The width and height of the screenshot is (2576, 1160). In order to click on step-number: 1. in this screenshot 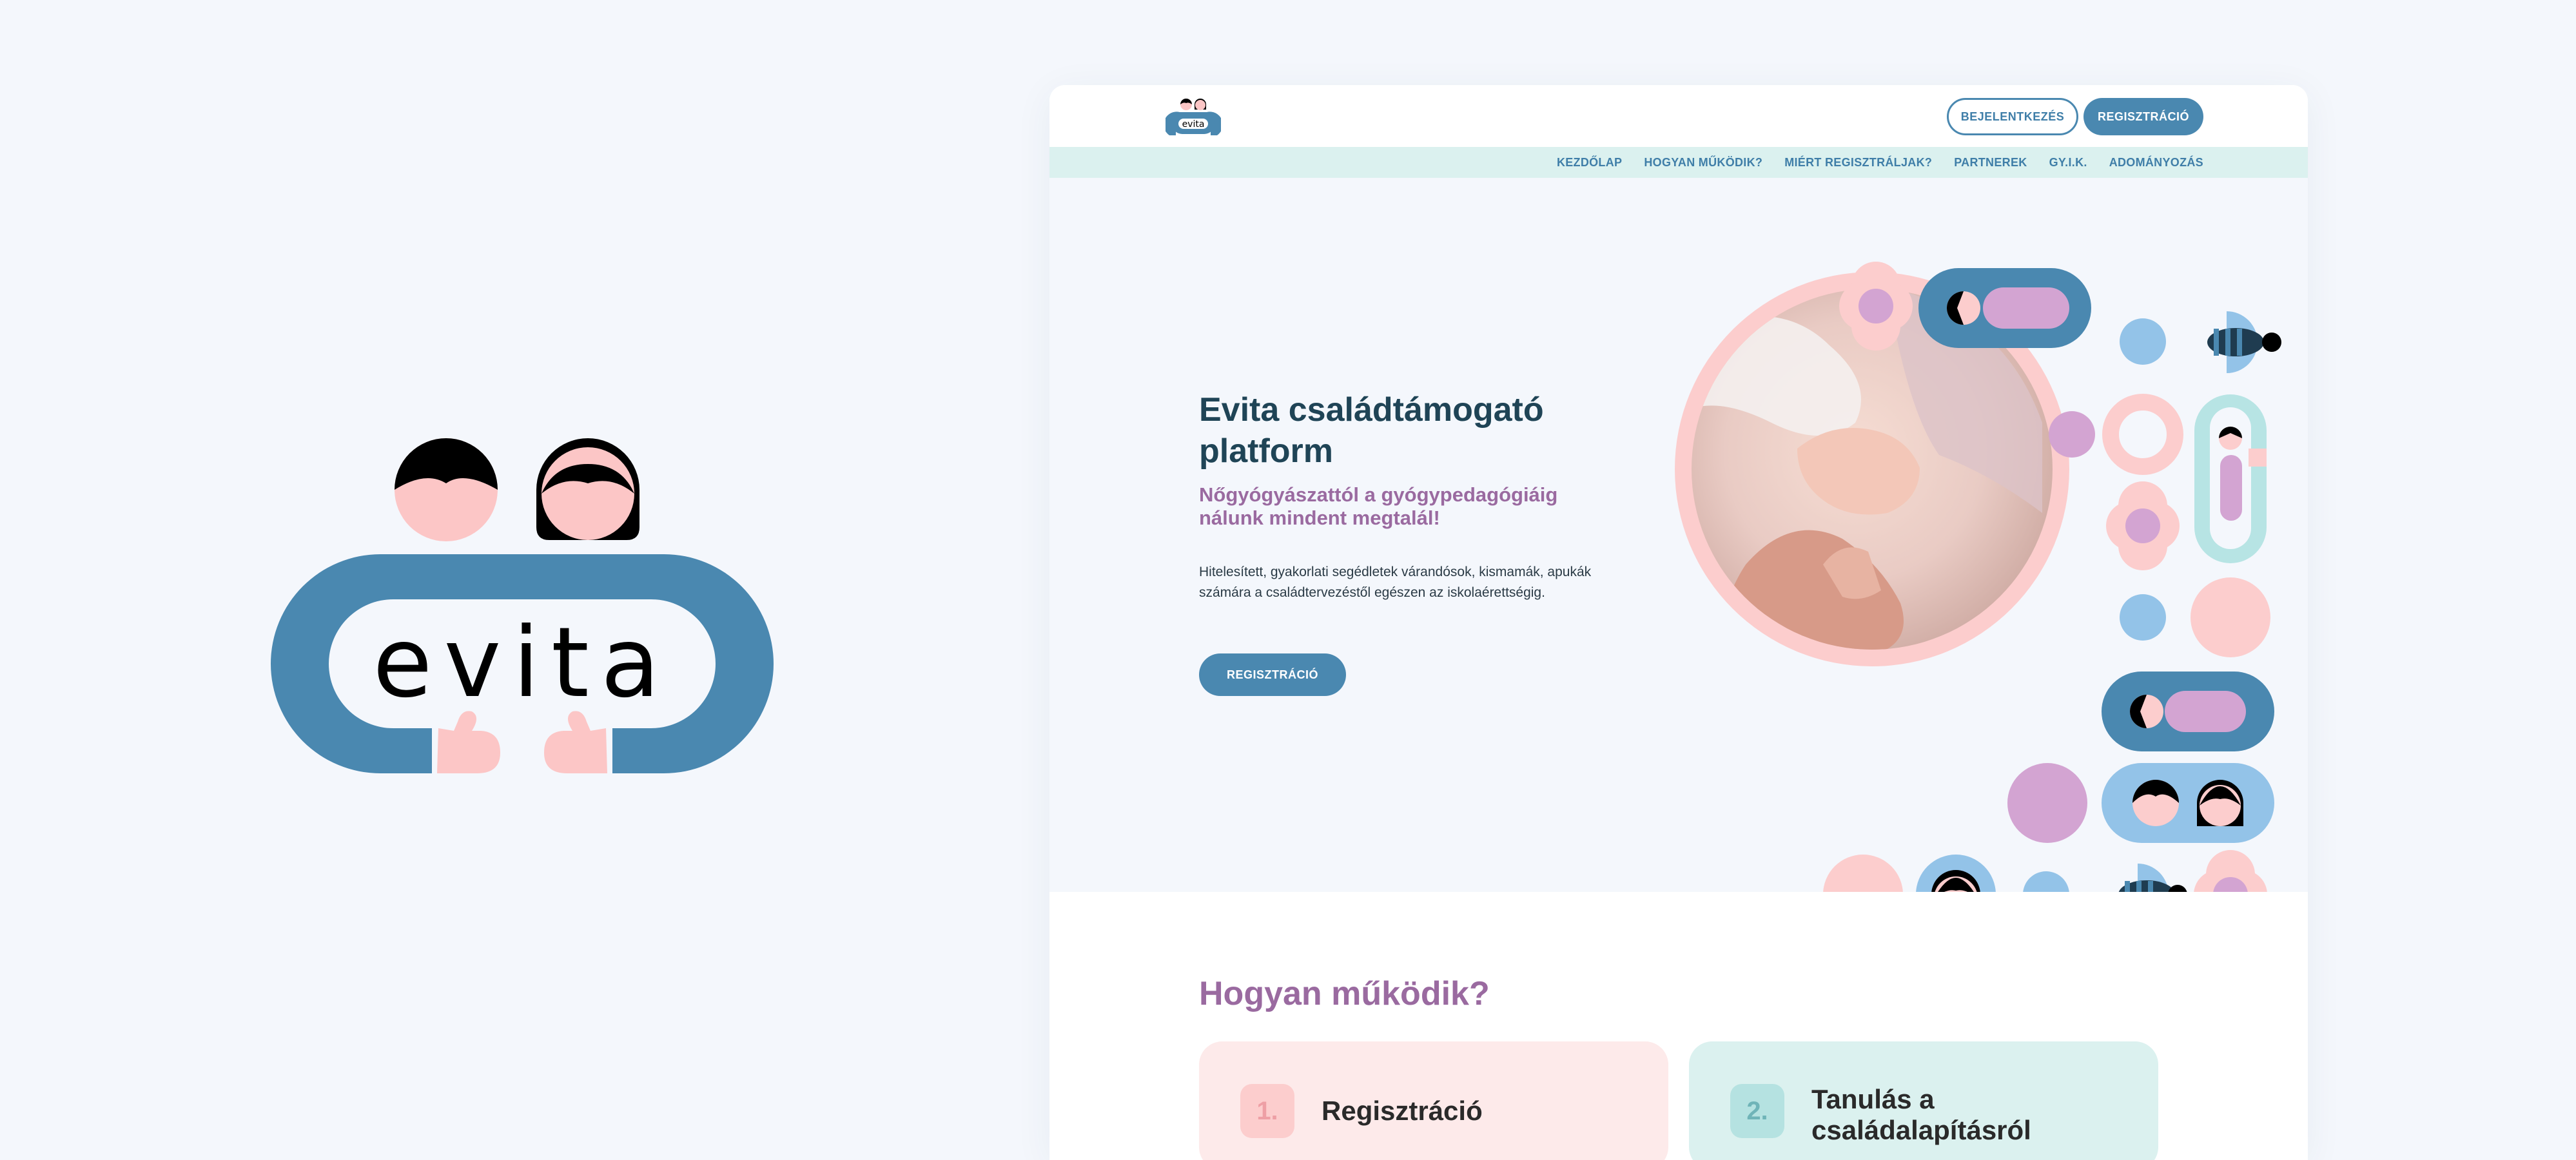, I will do `click(1267, 1111)`.